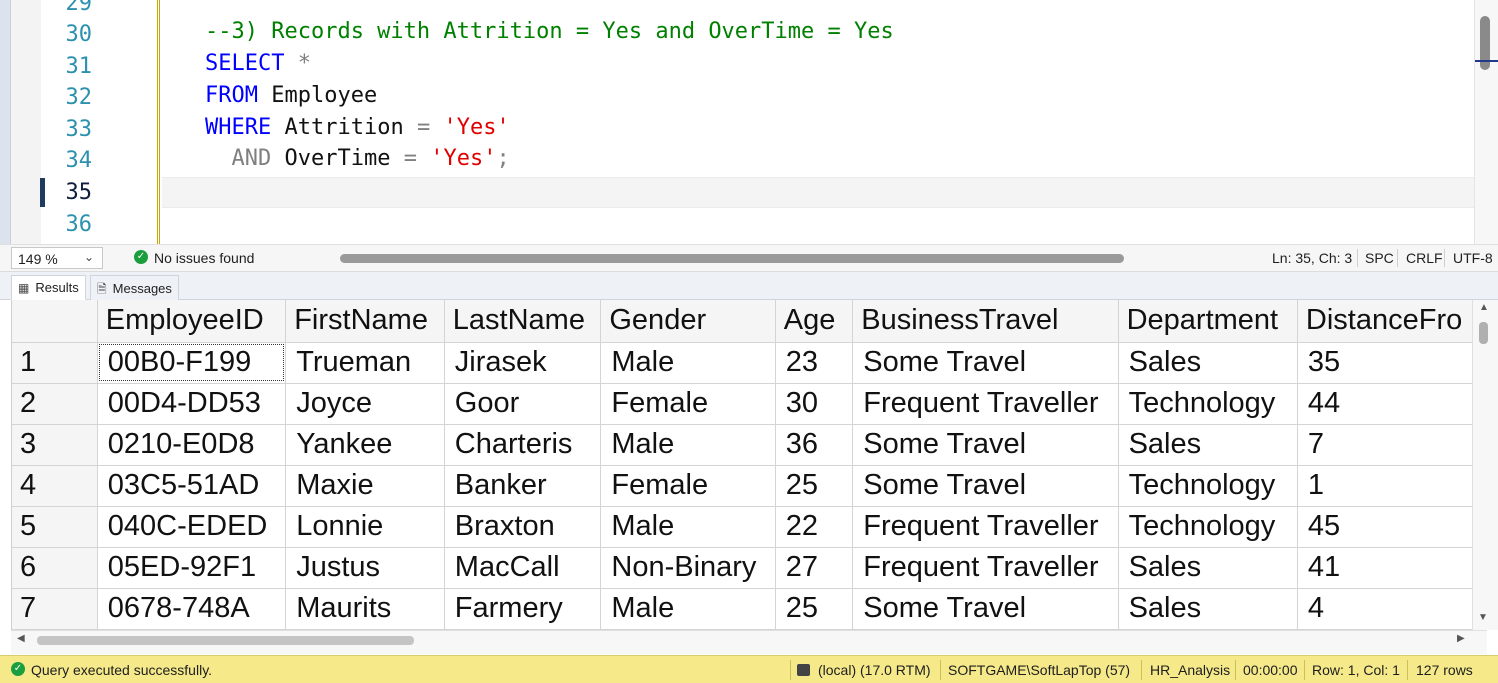  Describe the element at coordinates (814, 363) in the screenshot. I see `cell: 23` at that location.